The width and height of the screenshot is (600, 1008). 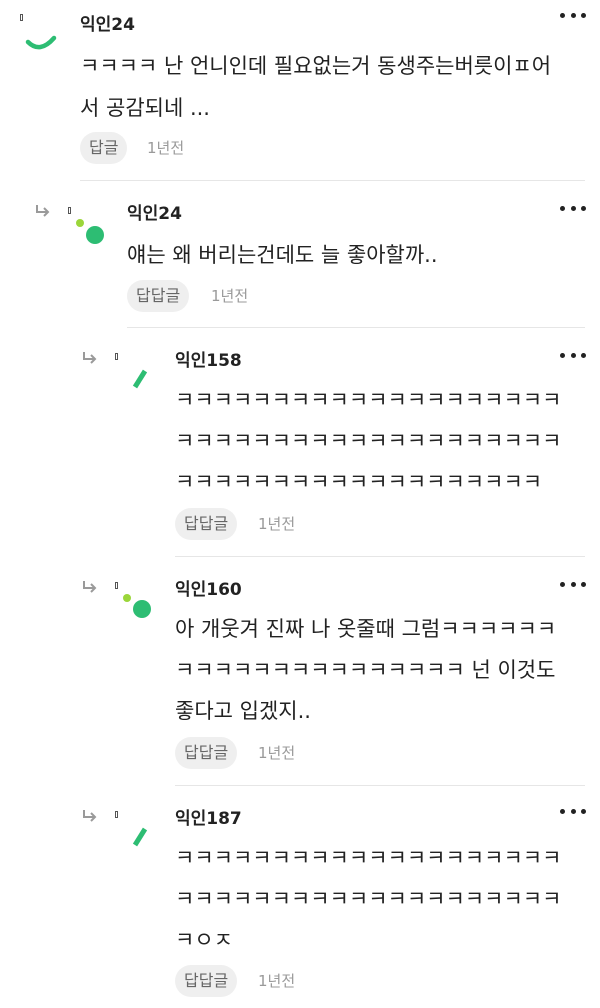 I want to click on comment-author: 익인158, so click(x=208, y=361).